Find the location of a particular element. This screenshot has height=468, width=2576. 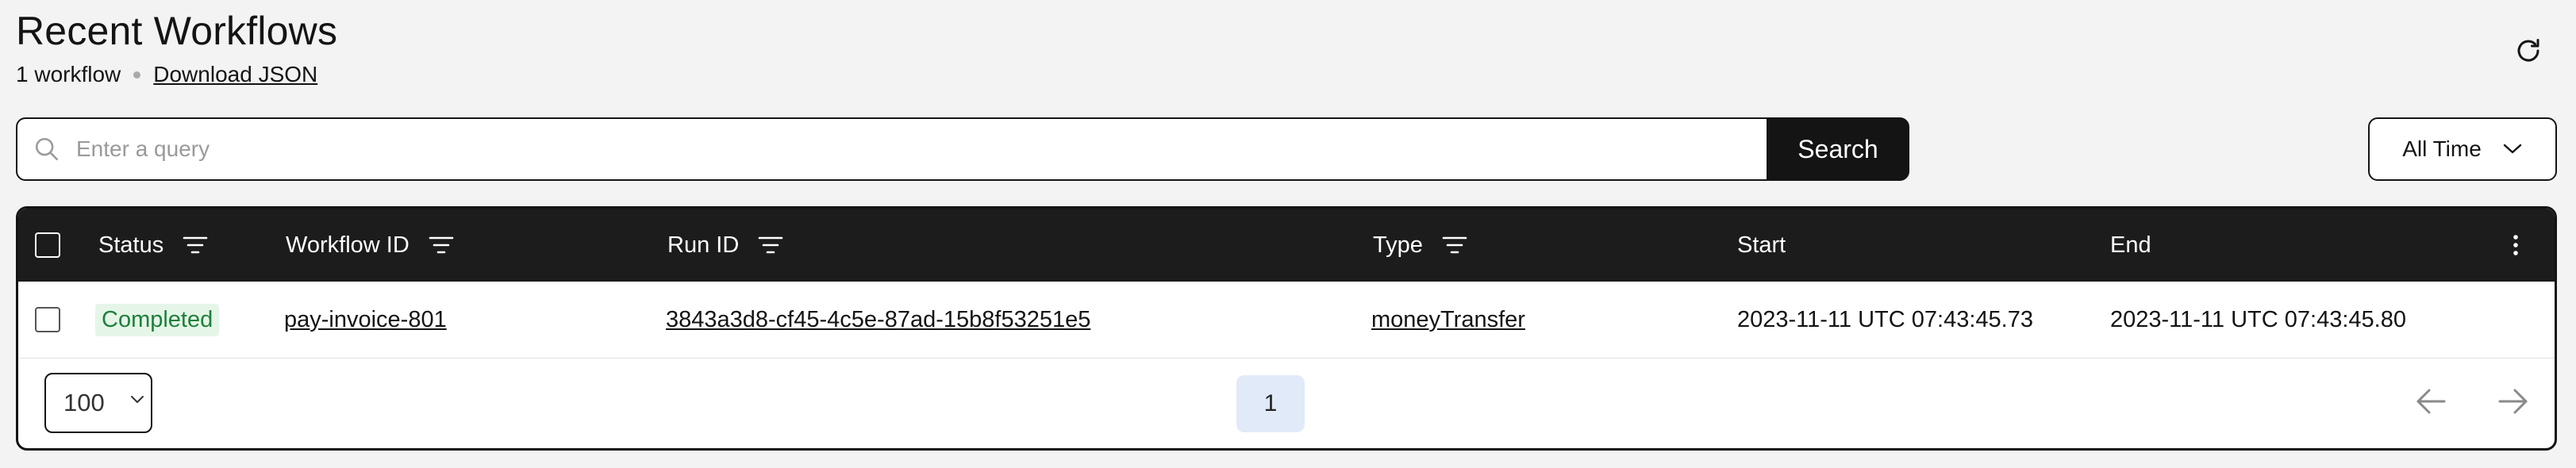

separator-dot is located at coordinates (137, 75).